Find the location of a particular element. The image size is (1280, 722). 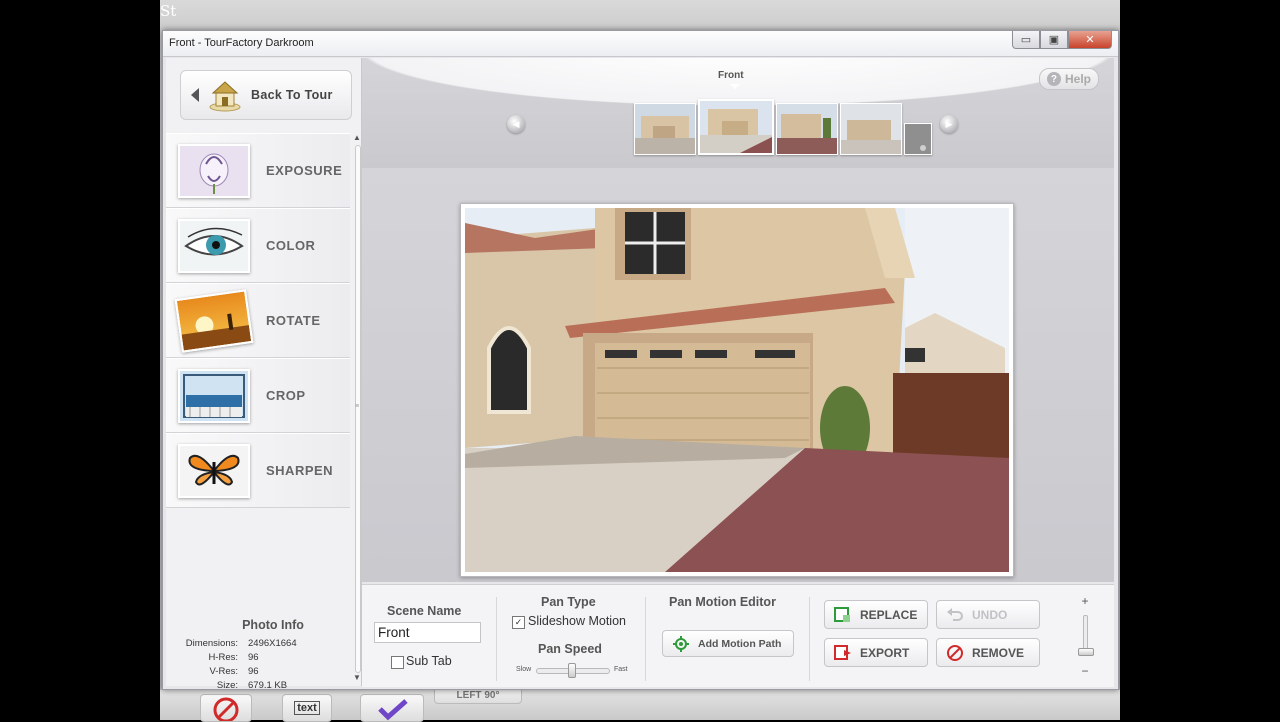

title-bar: Front - TourFactory Darkroom ▭ ▣ ✕ is located at coordinates (640, 44).